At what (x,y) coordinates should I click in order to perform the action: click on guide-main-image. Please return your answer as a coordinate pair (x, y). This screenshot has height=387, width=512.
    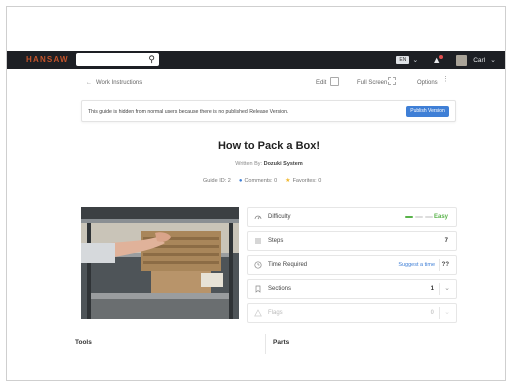
    Looking at the image, I should click on (160, 263).